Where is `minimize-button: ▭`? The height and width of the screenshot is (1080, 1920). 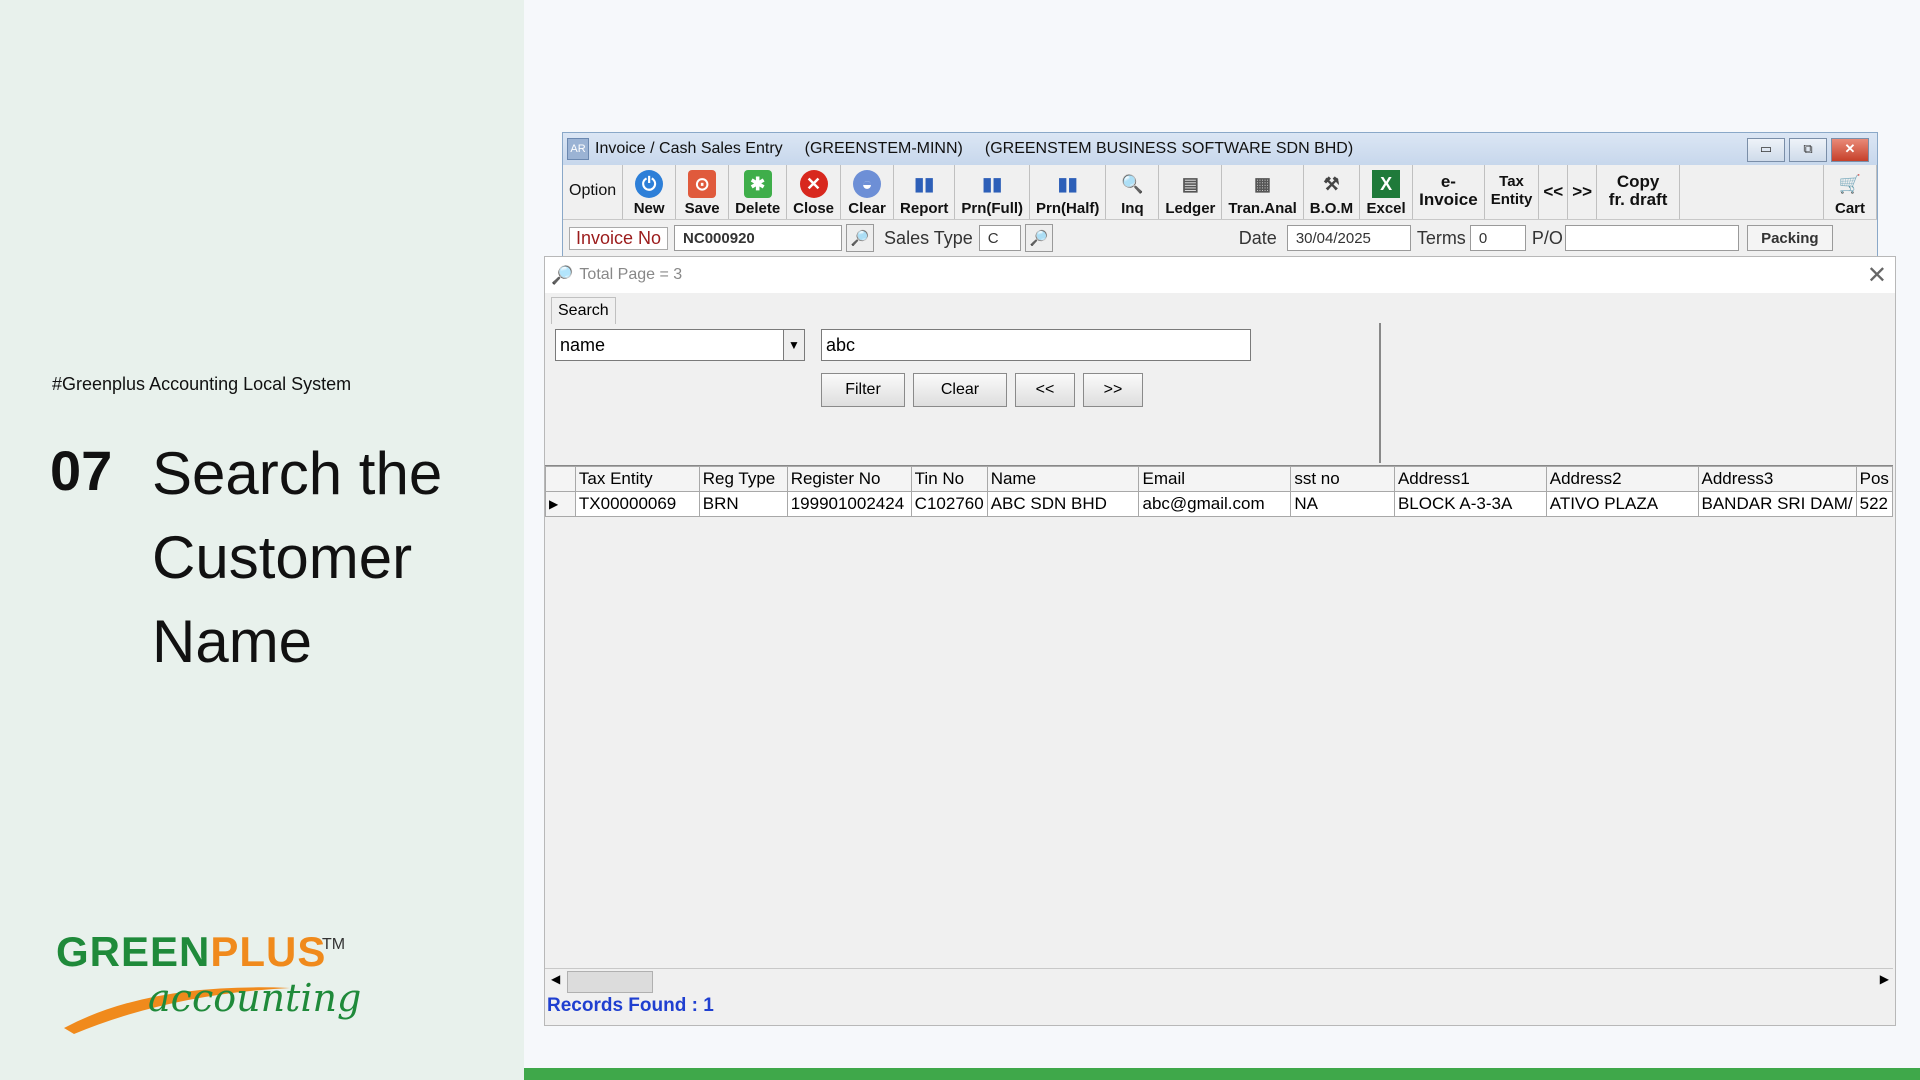 minimize-button: ▭ is located at coordinates (1766, 150).